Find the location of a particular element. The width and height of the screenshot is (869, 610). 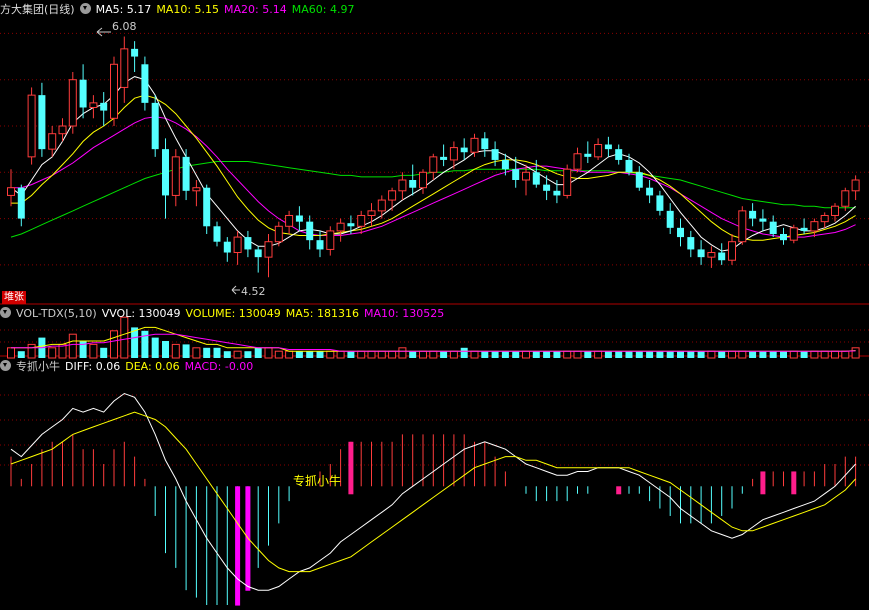

ma60-label: MA60: 4.97 is located at coordinates (323, 9).